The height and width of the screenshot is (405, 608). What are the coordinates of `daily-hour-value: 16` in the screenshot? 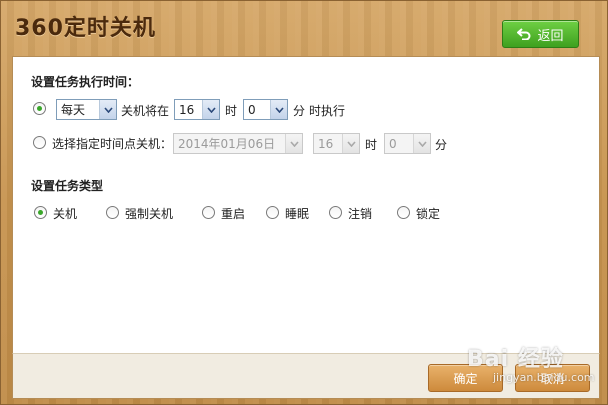 It's located at (187, 109).